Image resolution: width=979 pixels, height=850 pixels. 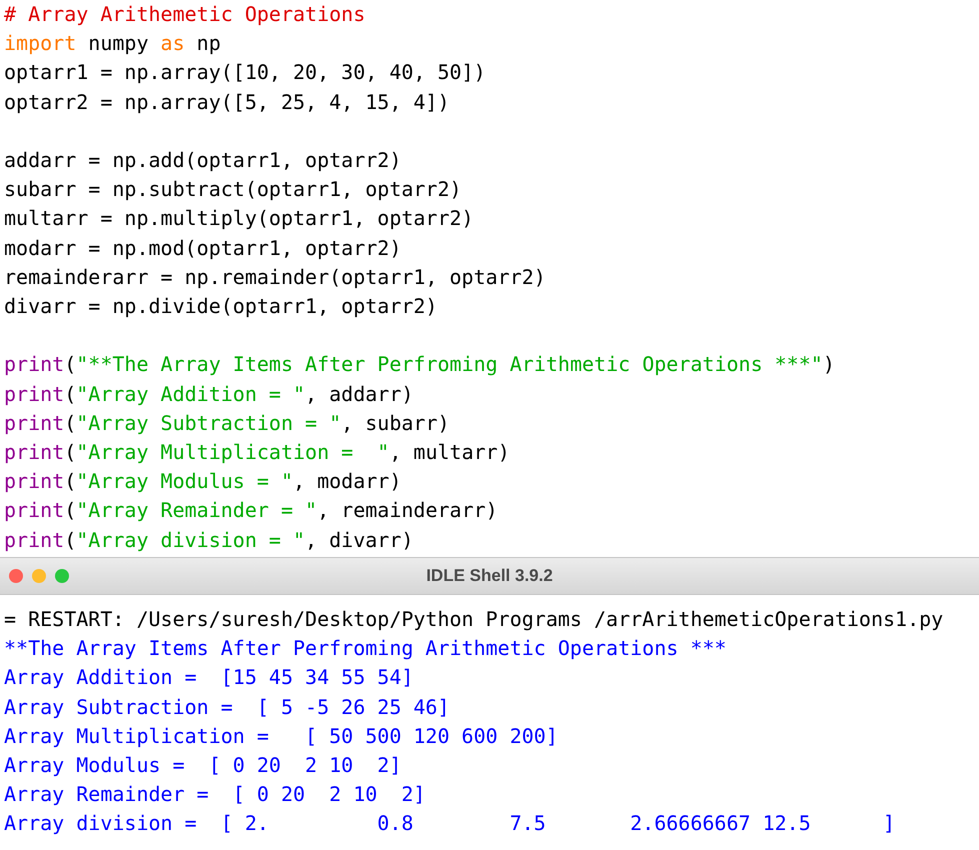 What do you see at coordinates (215, 794) in the screenshot?
I see `shell-line: Array Remainder = [ 0 20 2 10 2]` at bounding box center [215, 794].